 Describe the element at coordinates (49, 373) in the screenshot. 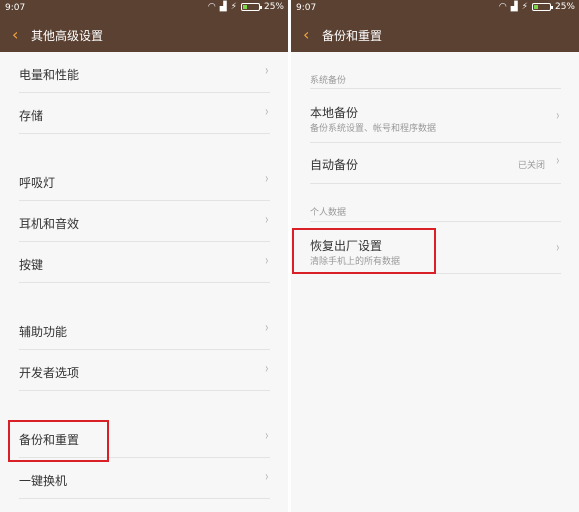

I see `menu-item-label: 开发者选项` at that location.